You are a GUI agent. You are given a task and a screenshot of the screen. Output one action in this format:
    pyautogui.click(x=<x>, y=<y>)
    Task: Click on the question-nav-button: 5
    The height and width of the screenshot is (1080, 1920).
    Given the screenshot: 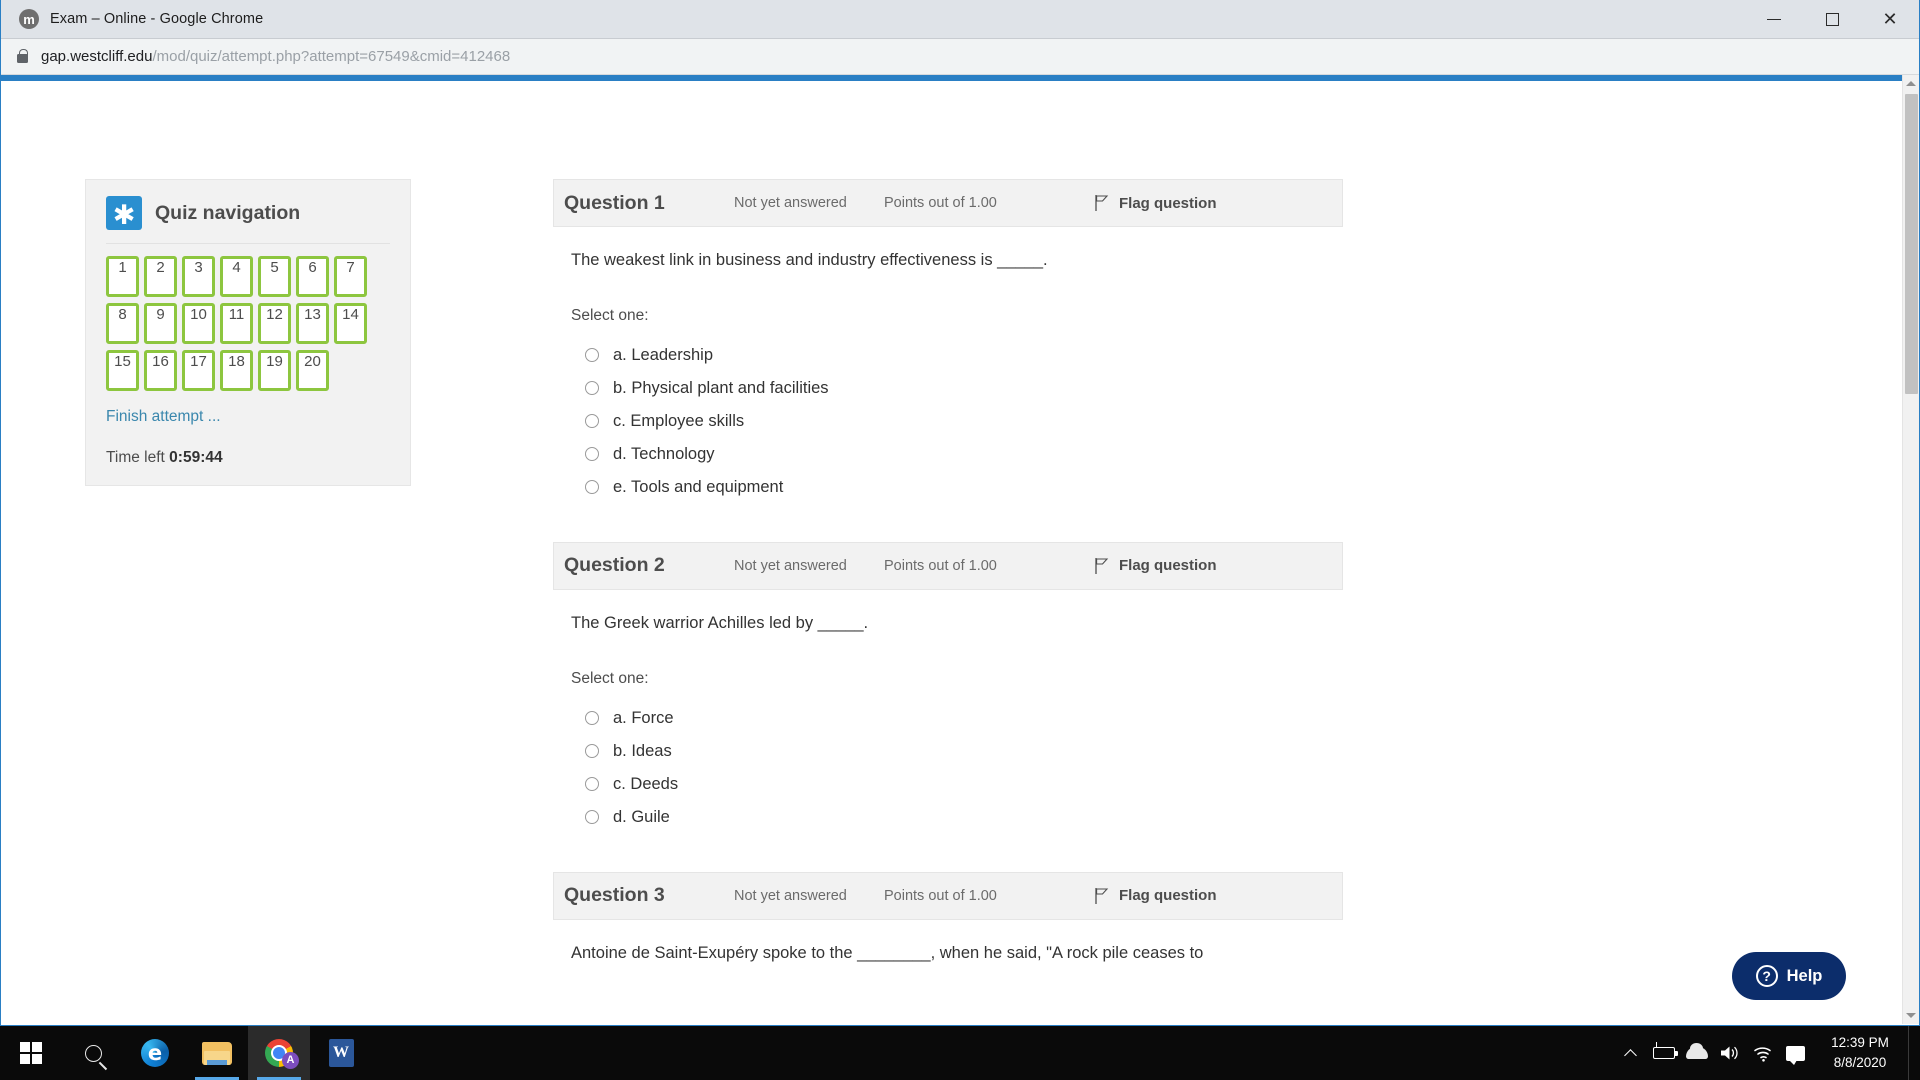 What is the action you would take?
    pyautogui.click(x=274, y=276)
    